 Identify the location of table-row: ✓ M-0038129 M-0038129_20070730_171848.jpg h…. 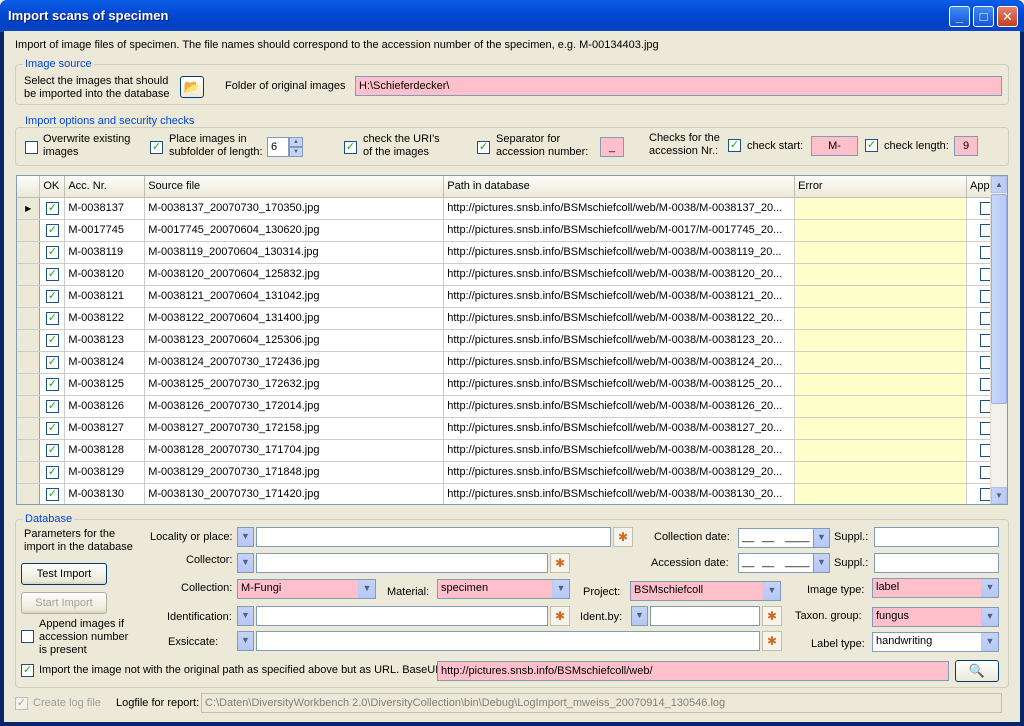
(512, 472).